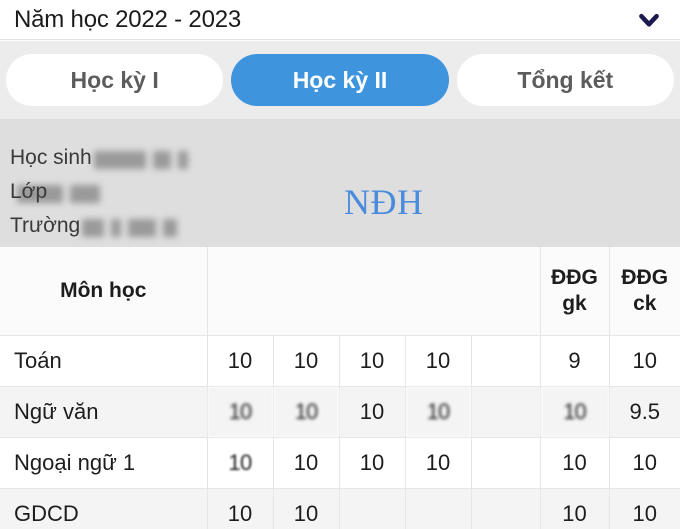 Image resolution: width=680 pixels, height=529 pixels. I want to click on tab-tong-ket: Tổng kết, so click(565, 80).